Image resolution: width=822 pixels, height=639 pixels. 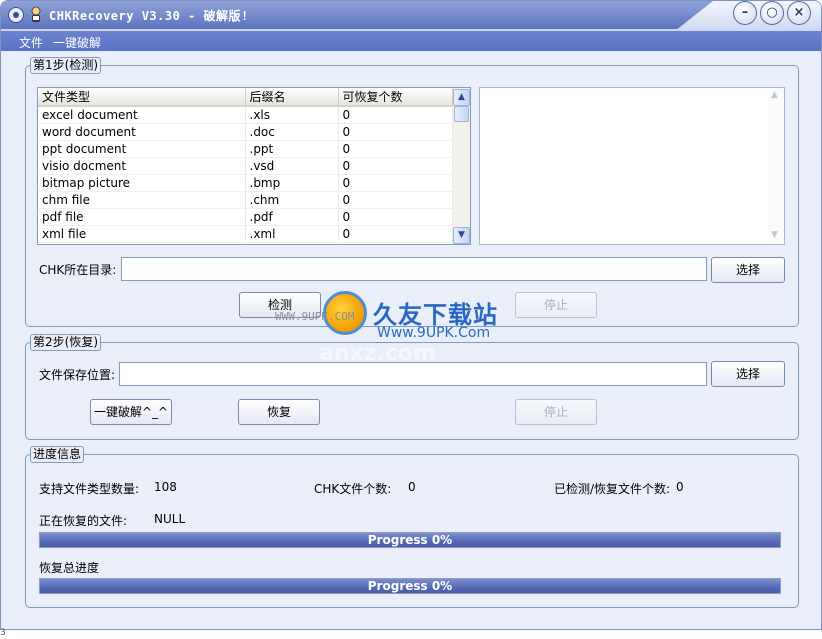 I want to click on table-row: excel document .xls 0, so click(x=245, y=115).